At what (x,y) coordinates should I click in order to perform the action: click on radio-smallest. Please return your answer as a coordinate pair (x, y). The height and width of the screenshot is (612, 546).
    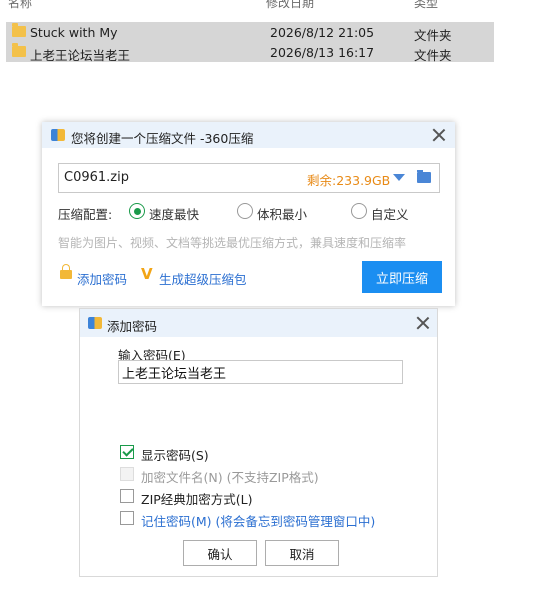
    Looking at the image, I should click on (245, 211).